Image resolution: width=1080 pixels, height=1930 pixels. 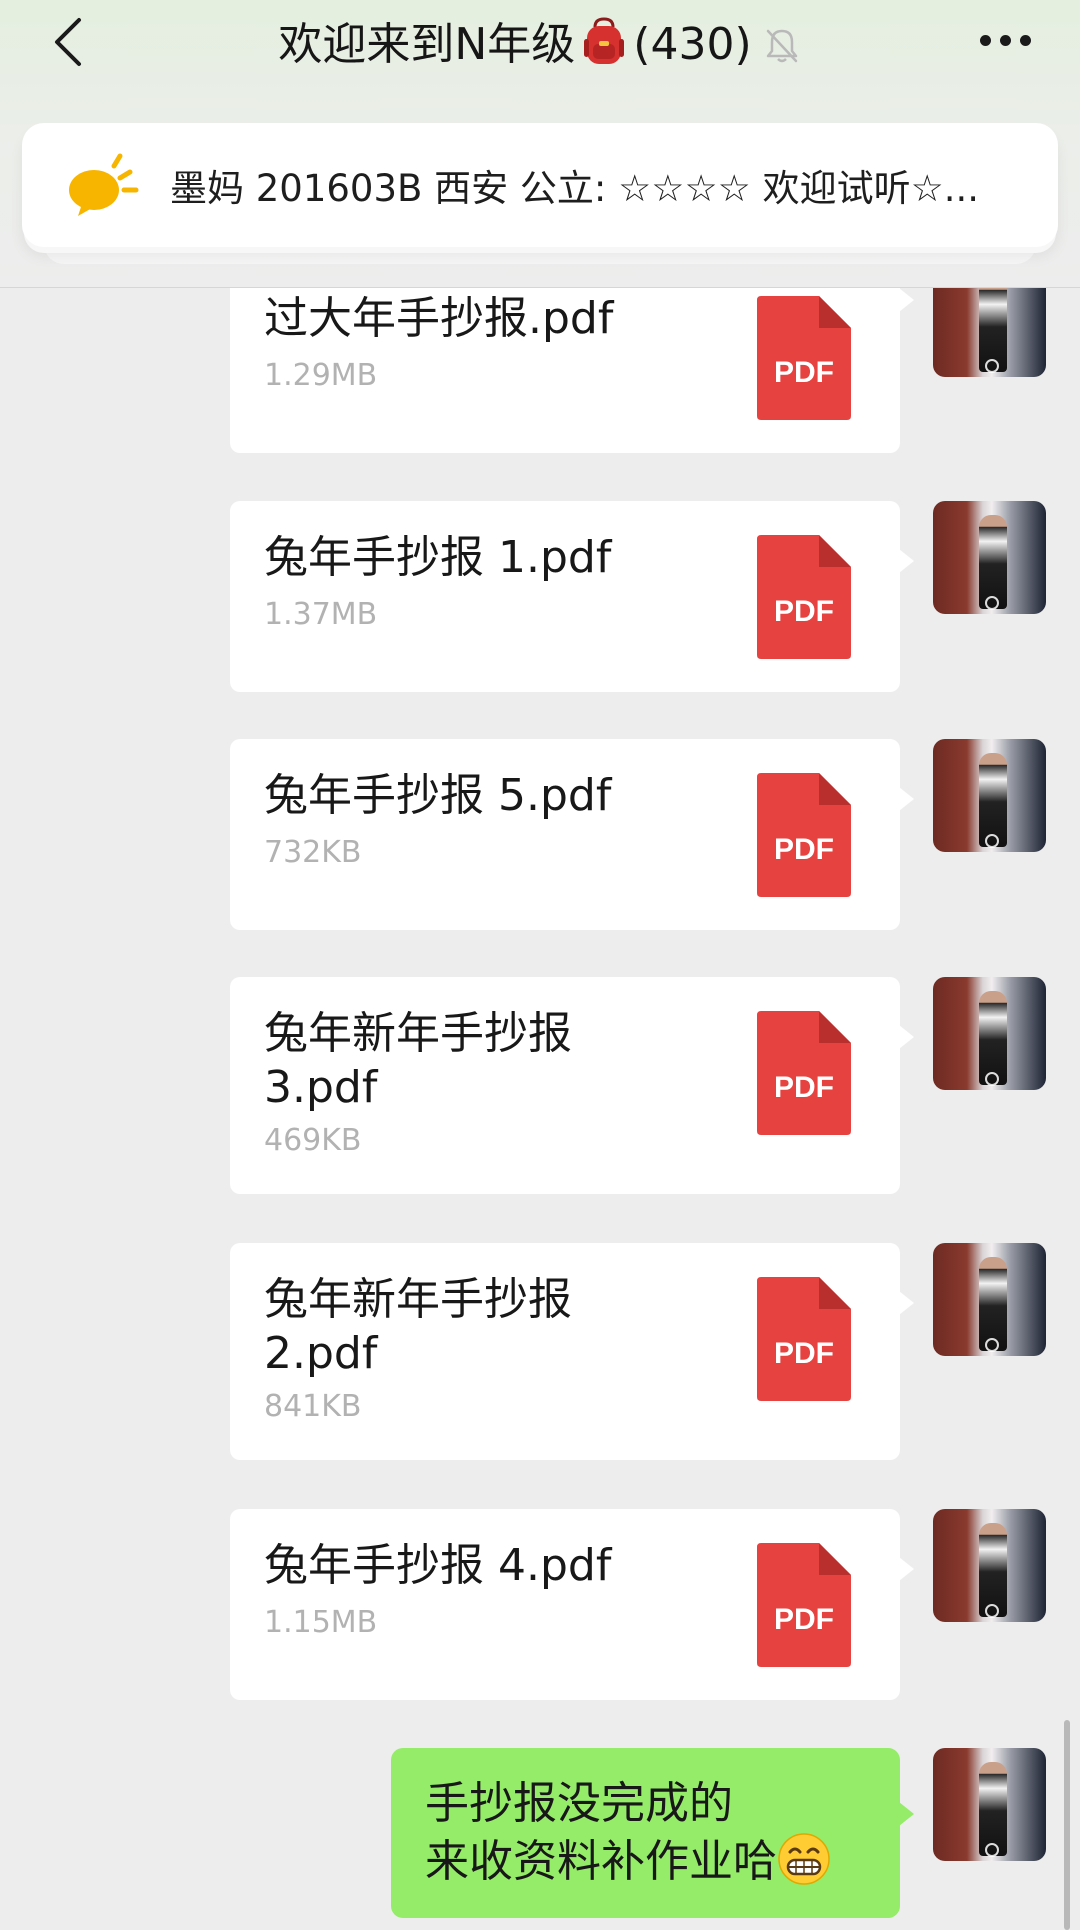 What do you see at coordinates (321, 1622) in the screenshot?
I see `file-size: 1.15MB` at bounding box center [321, 1622].